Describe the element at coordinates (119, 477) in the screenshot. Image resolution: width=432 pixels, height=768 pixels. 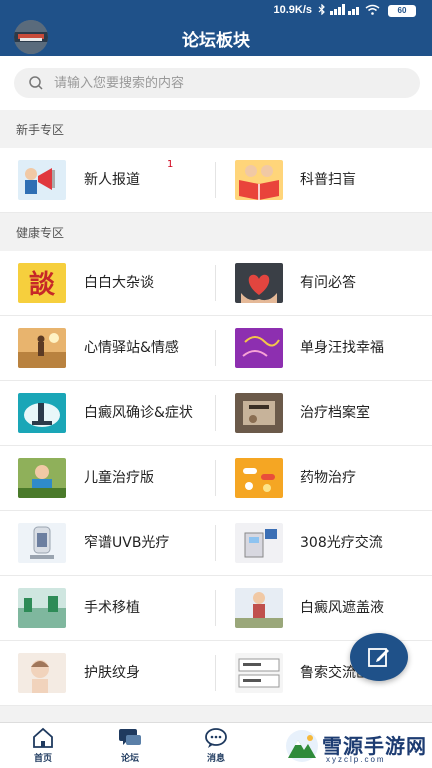
I see `forum-label: 儿童治疗版` at that location.